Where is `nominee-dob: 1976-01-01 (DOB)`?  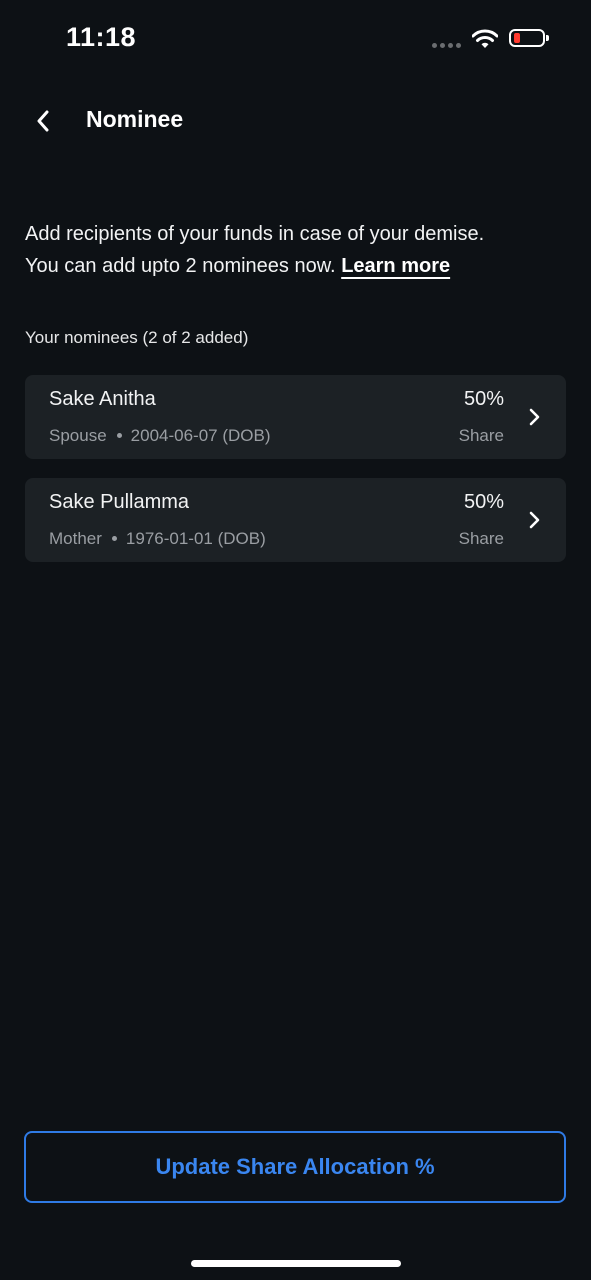 nominee-dob: 1976-01-01 (DOB) is located at coordinates (195, 538).